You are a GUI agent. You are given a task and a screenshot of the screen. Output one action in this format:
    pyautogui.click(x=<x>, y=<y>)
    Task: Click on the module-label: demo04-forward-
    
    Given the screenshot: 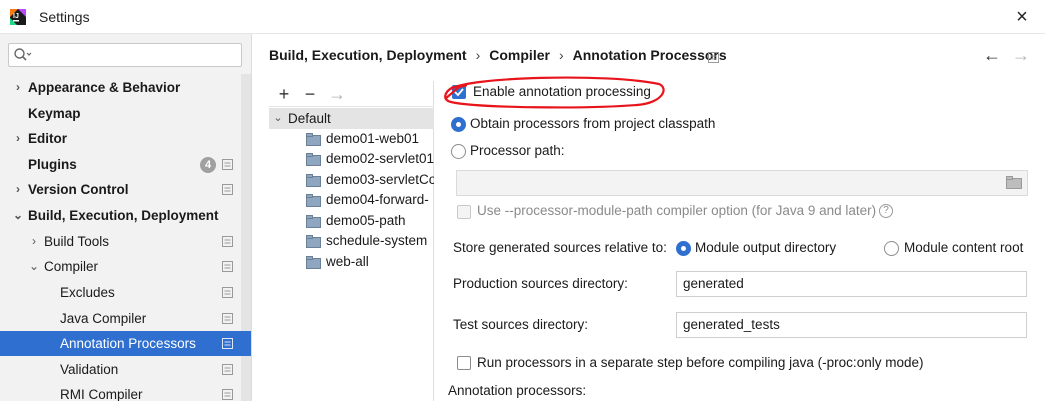 What is the action you would take?
    pyautogui.click(x=377, y=199)
    